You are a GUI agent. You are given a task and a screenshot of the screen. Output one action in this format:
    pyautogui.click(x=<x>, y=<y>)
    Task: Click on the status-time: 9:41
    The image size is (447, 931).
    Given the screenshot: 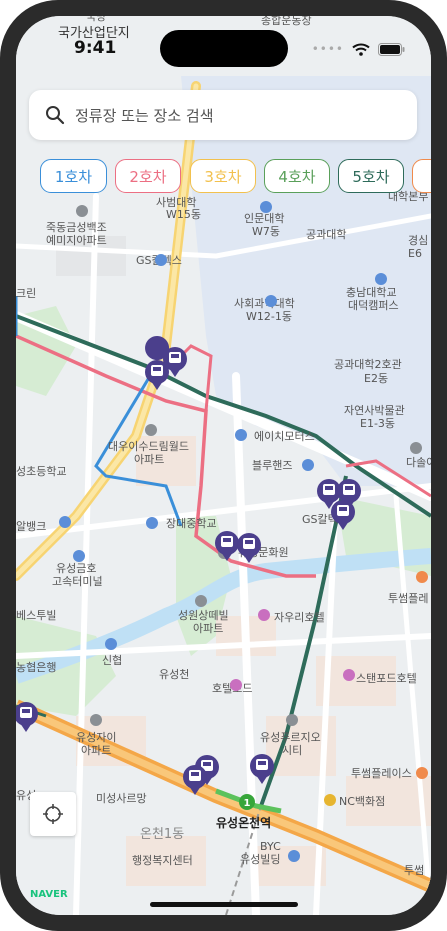 What is the action you would take?
    pyautogui.click(x=95, y=48)
    